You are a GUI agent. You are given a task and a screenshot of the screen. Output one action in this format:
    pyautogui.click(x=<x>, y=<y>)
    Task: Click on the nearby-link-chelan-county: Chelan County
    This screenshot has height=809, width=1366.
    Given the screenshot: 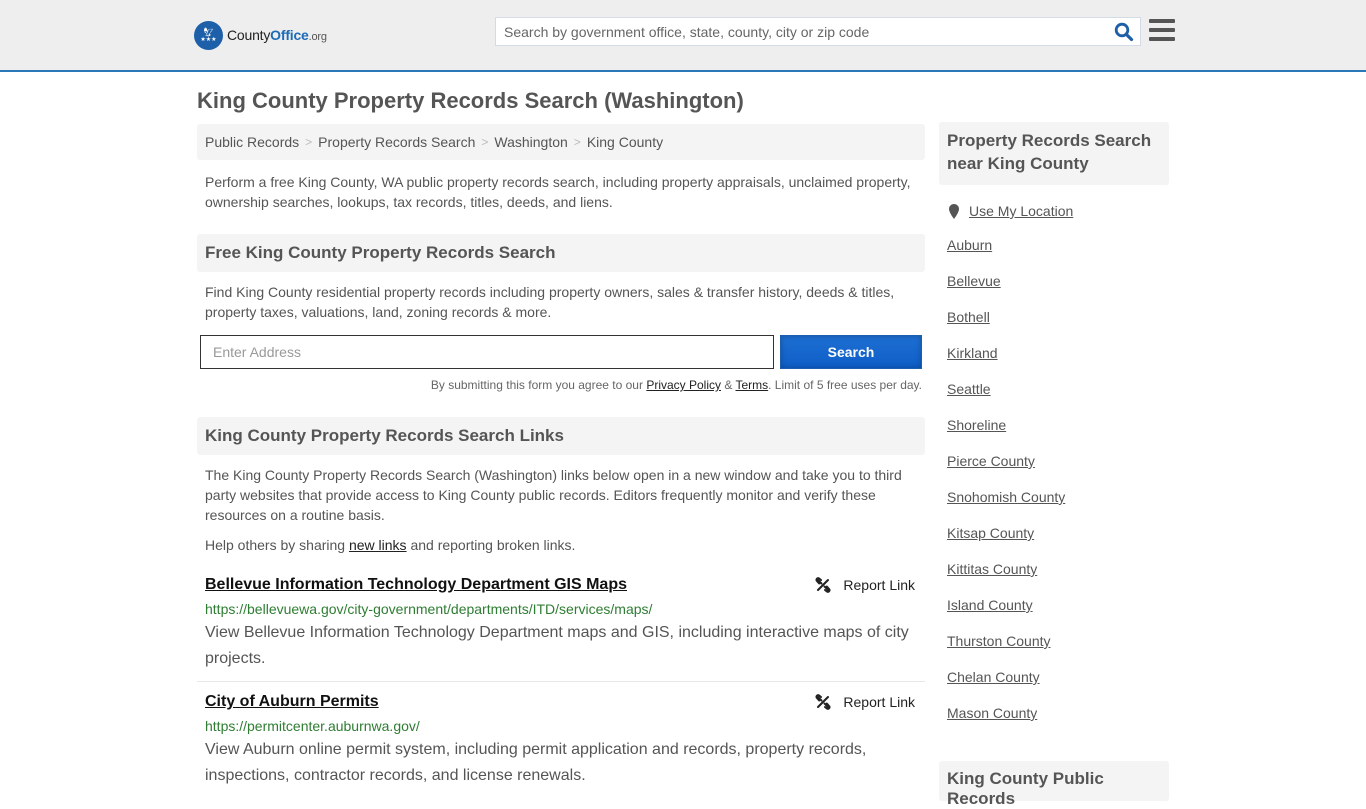 What is the action you would take?
    pyautogui.click(x=993, y=677)
    